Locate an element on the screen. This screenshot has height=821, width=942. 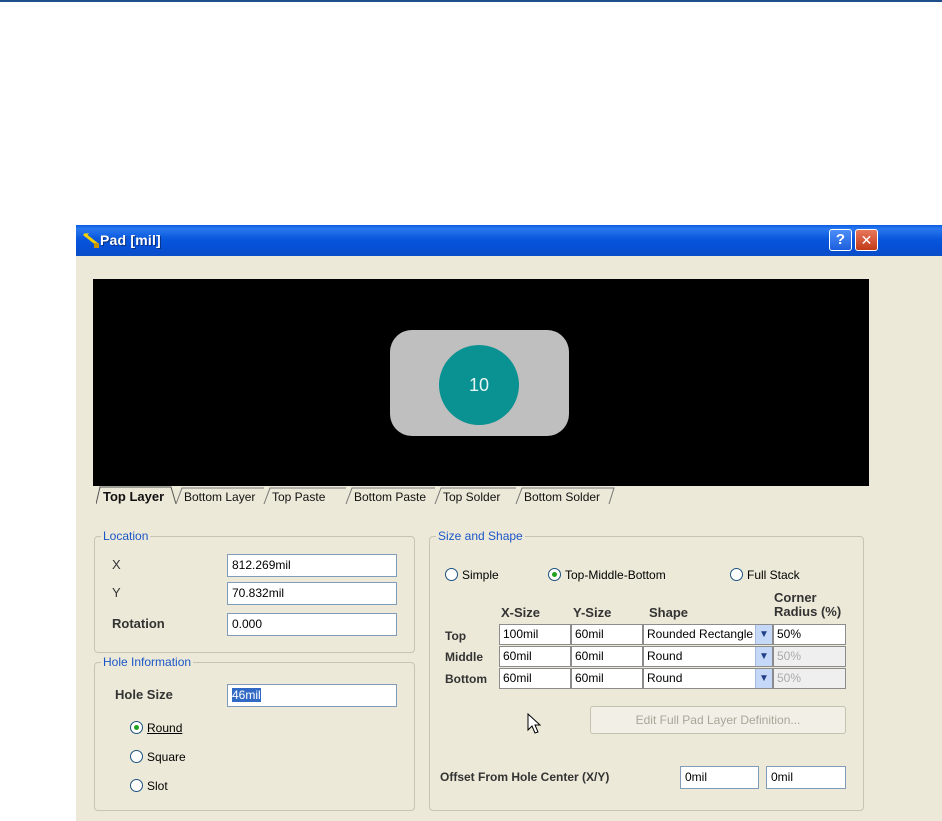
help-button: ? is located at coordinates (840, 240).